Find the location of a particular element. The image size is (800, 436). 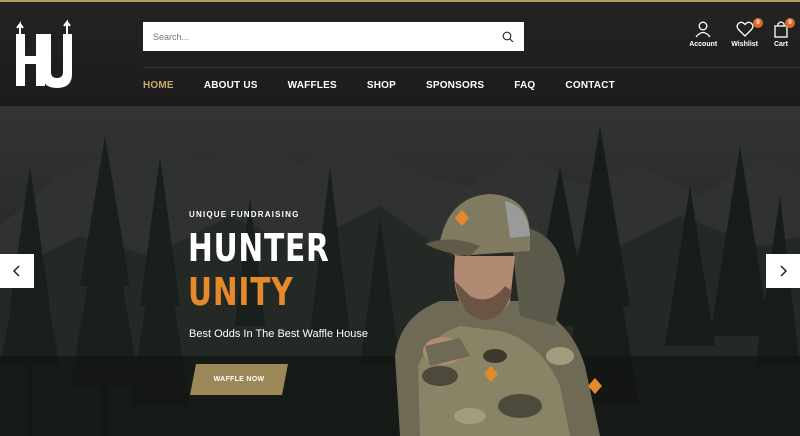

hero-eyebrow: UNIQUE FUNDRAISING is located at coordinates (244, 214).